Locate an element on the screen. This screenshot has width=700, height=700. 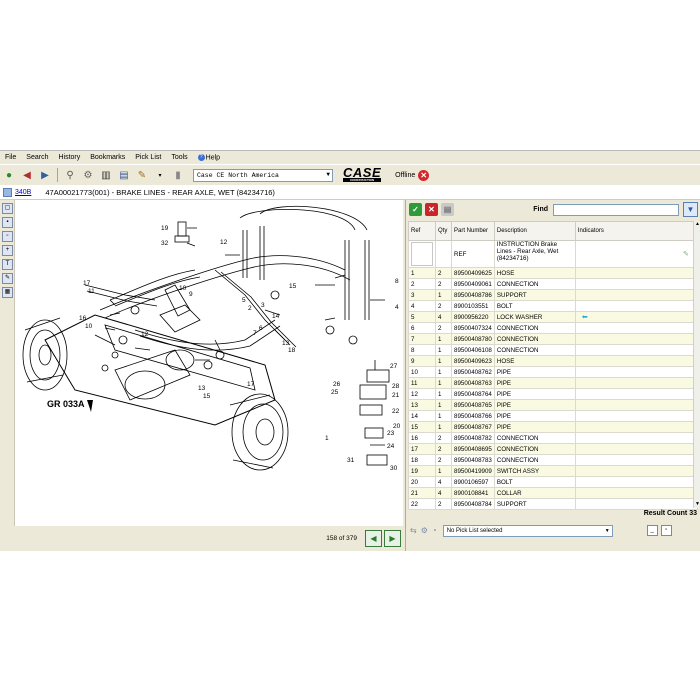
table-row: 2 2 89500409061 CONNECTION is located at coordinates (553, 284).